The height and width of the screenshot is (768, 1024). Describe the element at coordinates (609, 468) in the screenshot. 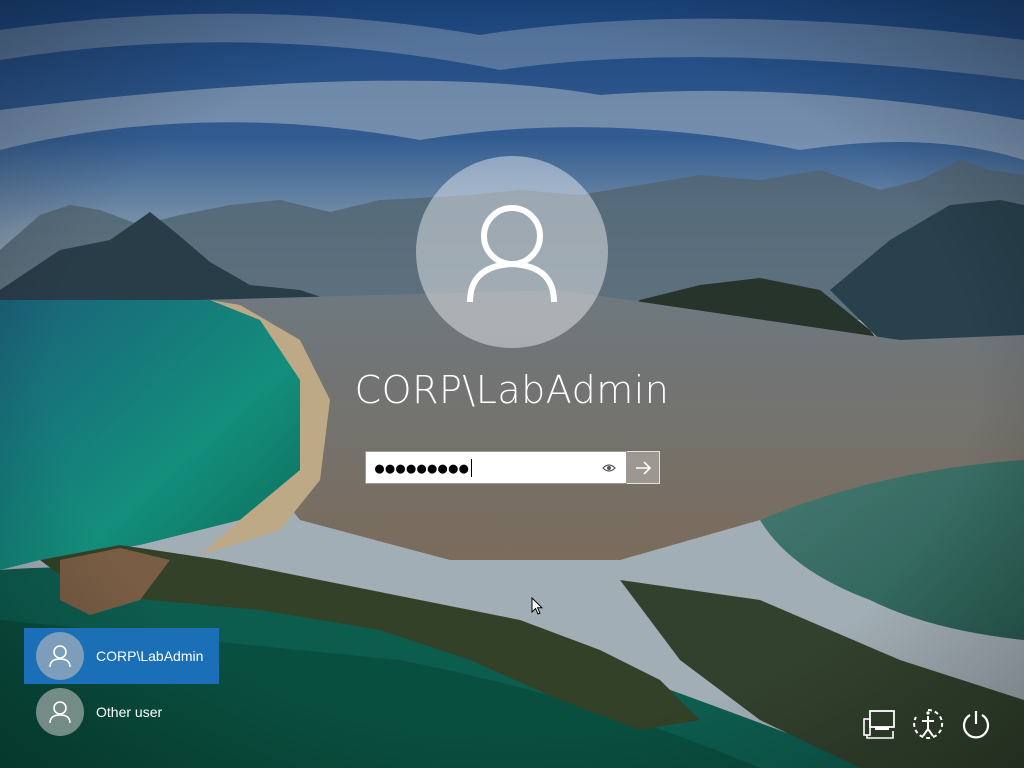

I see `eye-icon` at that location.